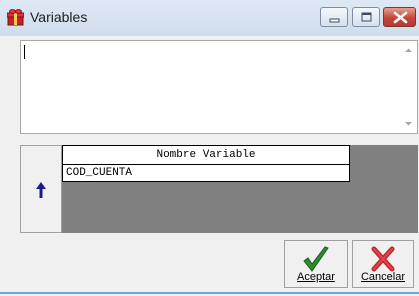 This screenshot has height=296, width=419. Describe the element at coordinates (59, 17) in the screenshot. I see `window-title: Variables` at that location.